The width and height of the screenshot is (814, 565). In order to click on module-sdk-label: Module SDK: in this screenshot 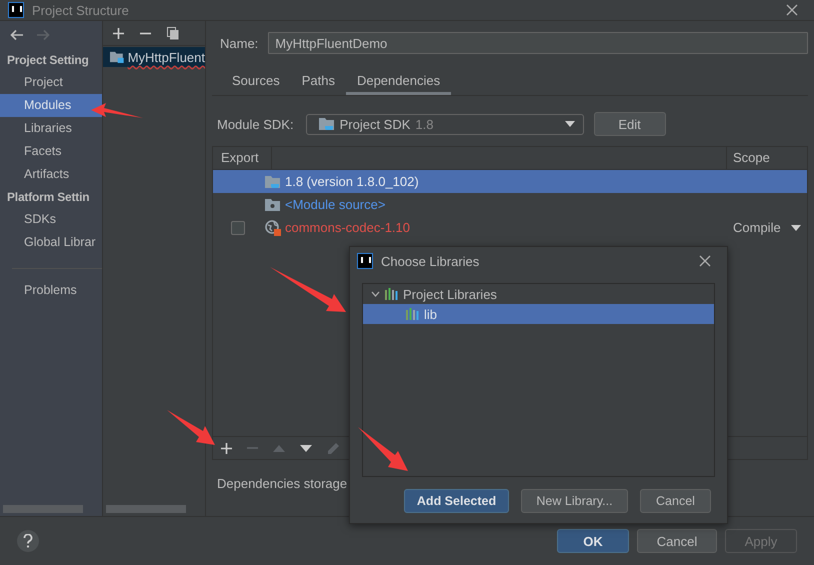, I will do `click(255, 124)`.